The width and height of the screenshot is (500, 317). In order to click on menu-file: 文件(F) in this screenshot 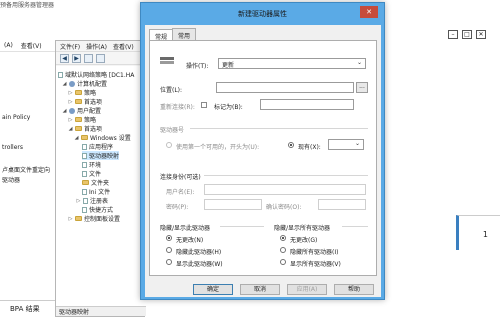, I will do `click(70, 46)`.